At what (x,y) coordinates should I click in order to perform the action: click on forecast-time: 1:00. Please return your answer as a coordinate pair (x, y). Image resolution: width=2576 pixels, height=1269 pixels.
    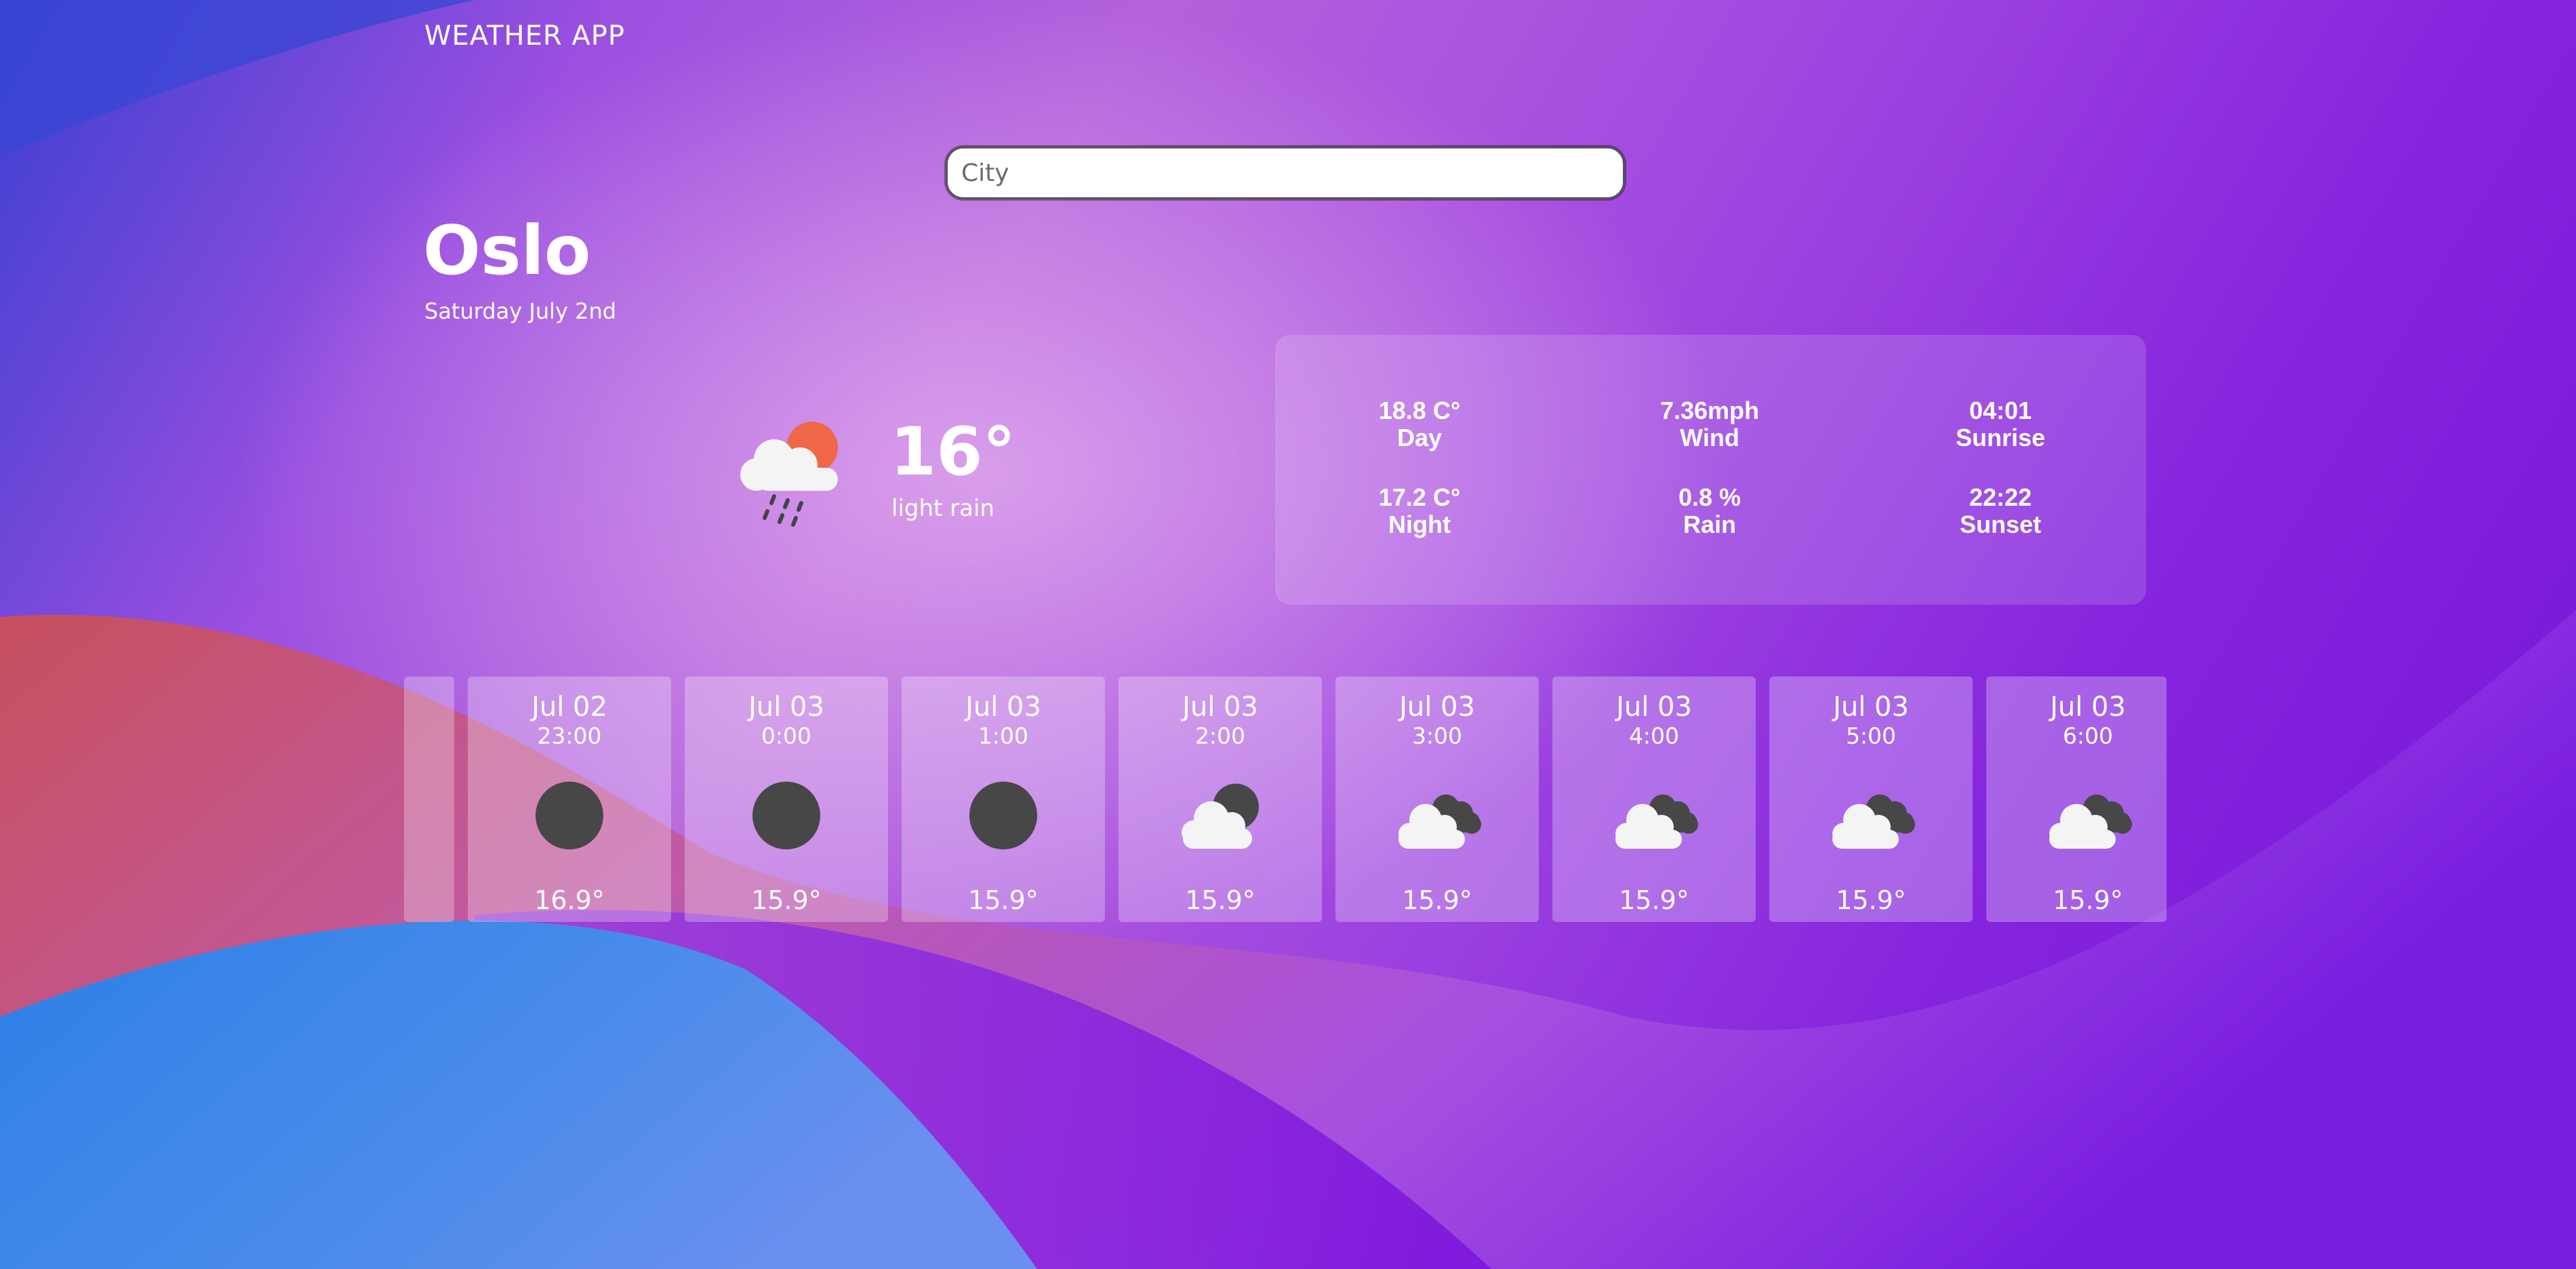
    Looking at the image, I should click on (1003, 736).